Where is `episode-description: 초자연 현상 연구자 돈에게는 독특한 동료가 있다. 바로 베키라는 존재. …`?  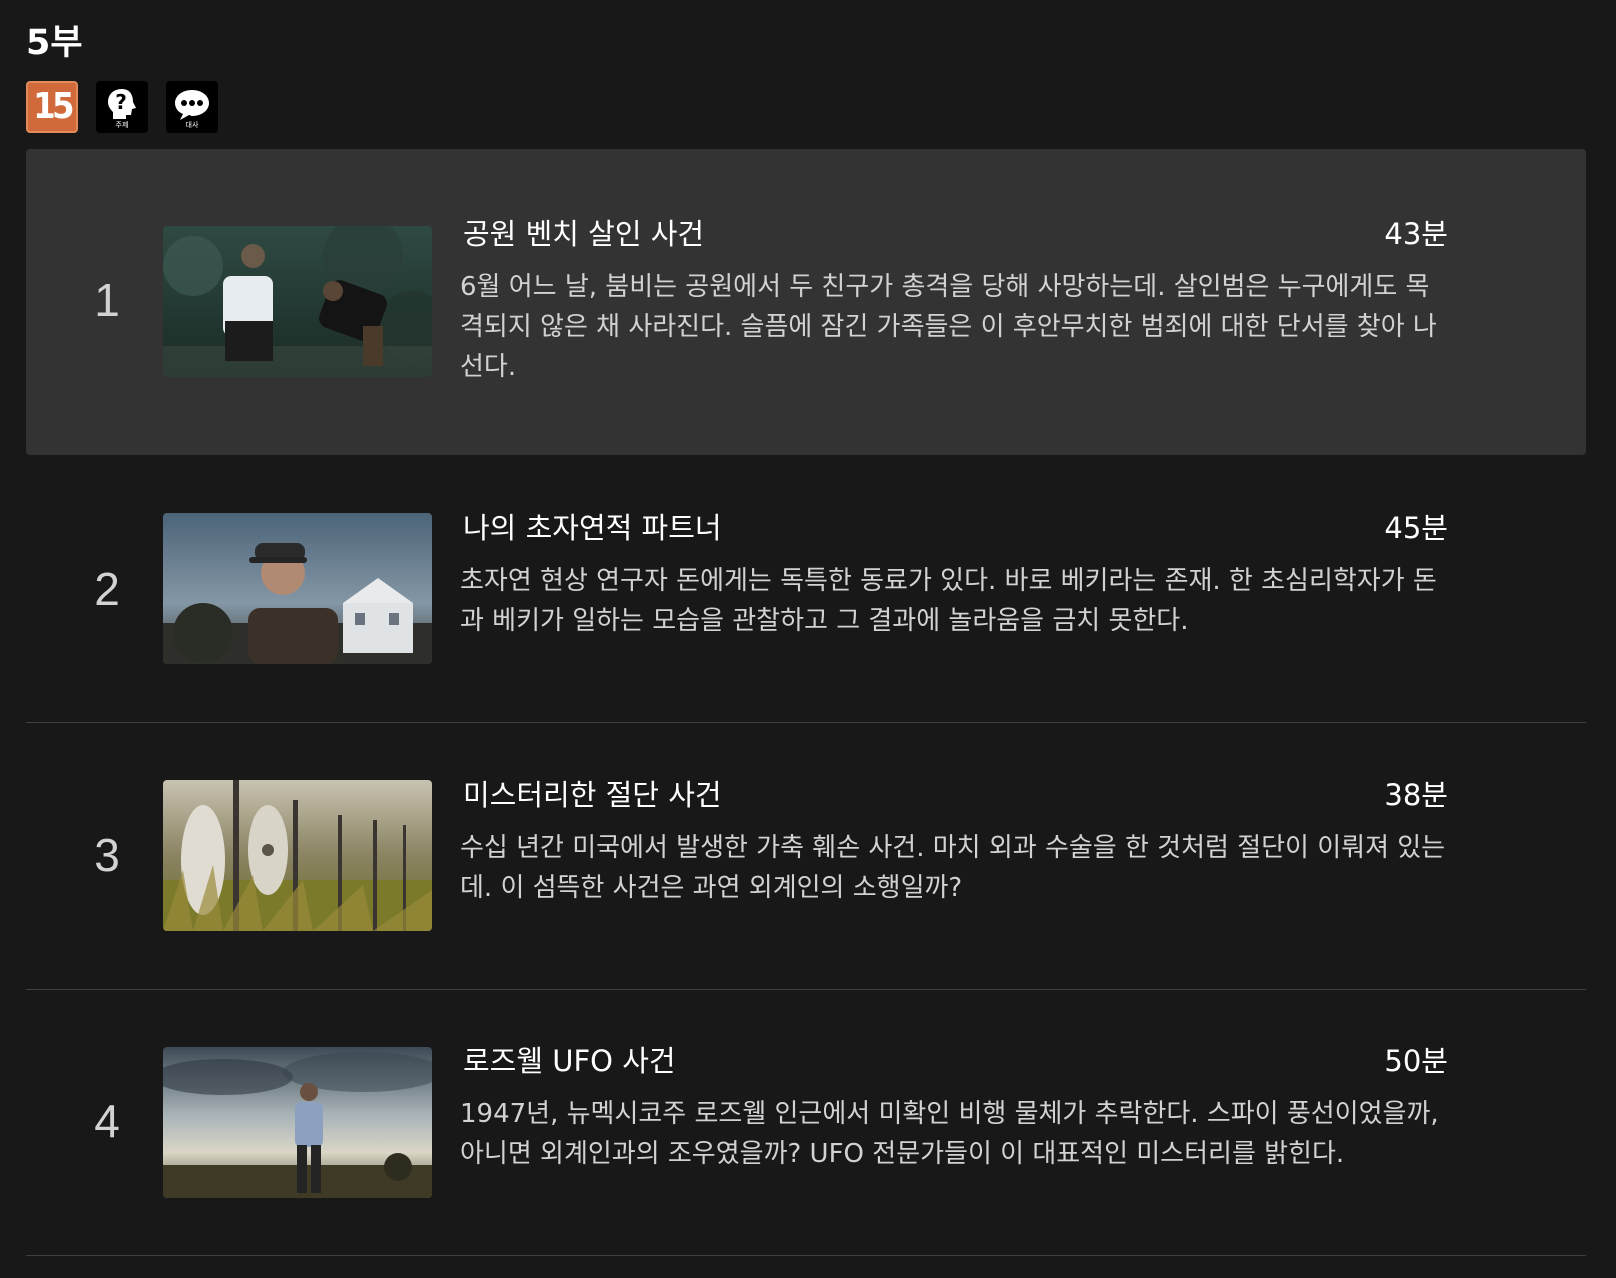 episode-description: 초자연 현상 연구자 돈에게는 독특한 동료가 있다. 바로 베키라는 존재. … is located at coordinates (948, 601).